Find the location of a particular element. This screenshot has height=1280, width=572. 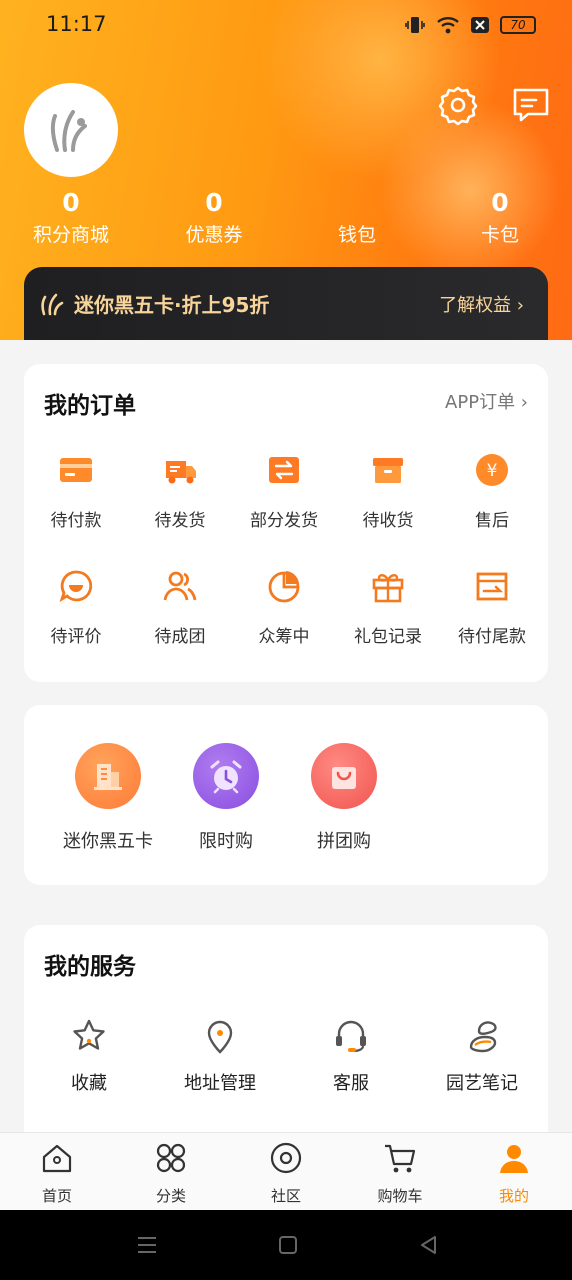

promo-label: 迷你黑五卡 is located at coordinates (108, 841).